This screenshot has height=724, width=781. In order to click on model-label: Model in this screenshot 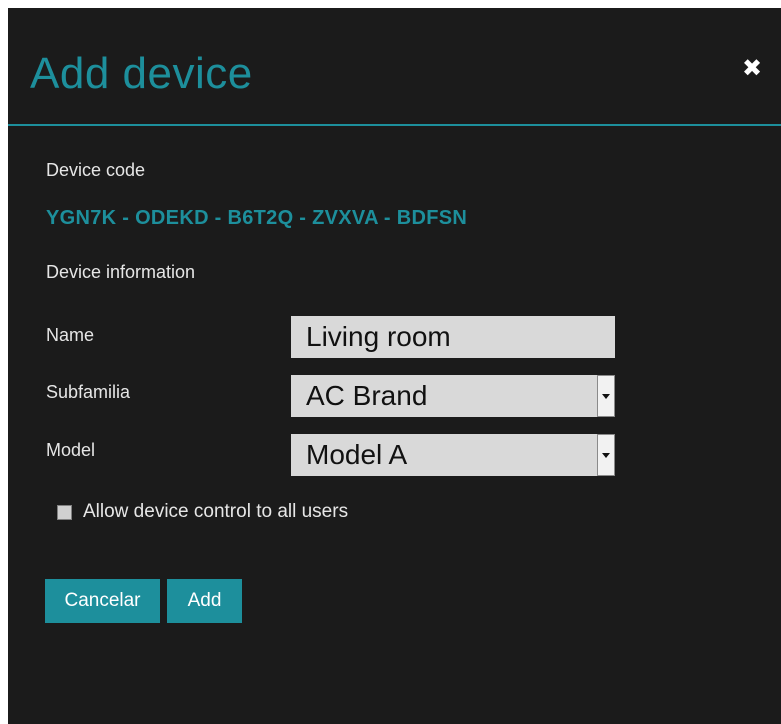, I will do `click(71, 450)`.